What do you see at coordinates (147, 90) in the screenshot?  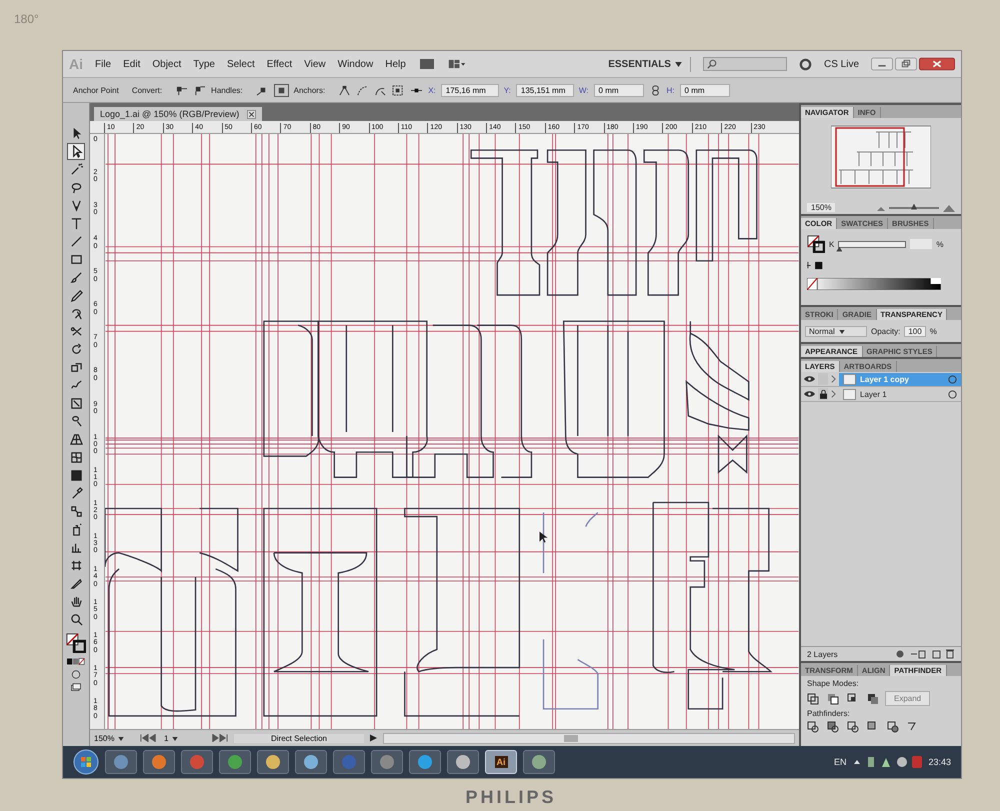 I see `convert-label: Convert:` at bounding box center [147, 90].